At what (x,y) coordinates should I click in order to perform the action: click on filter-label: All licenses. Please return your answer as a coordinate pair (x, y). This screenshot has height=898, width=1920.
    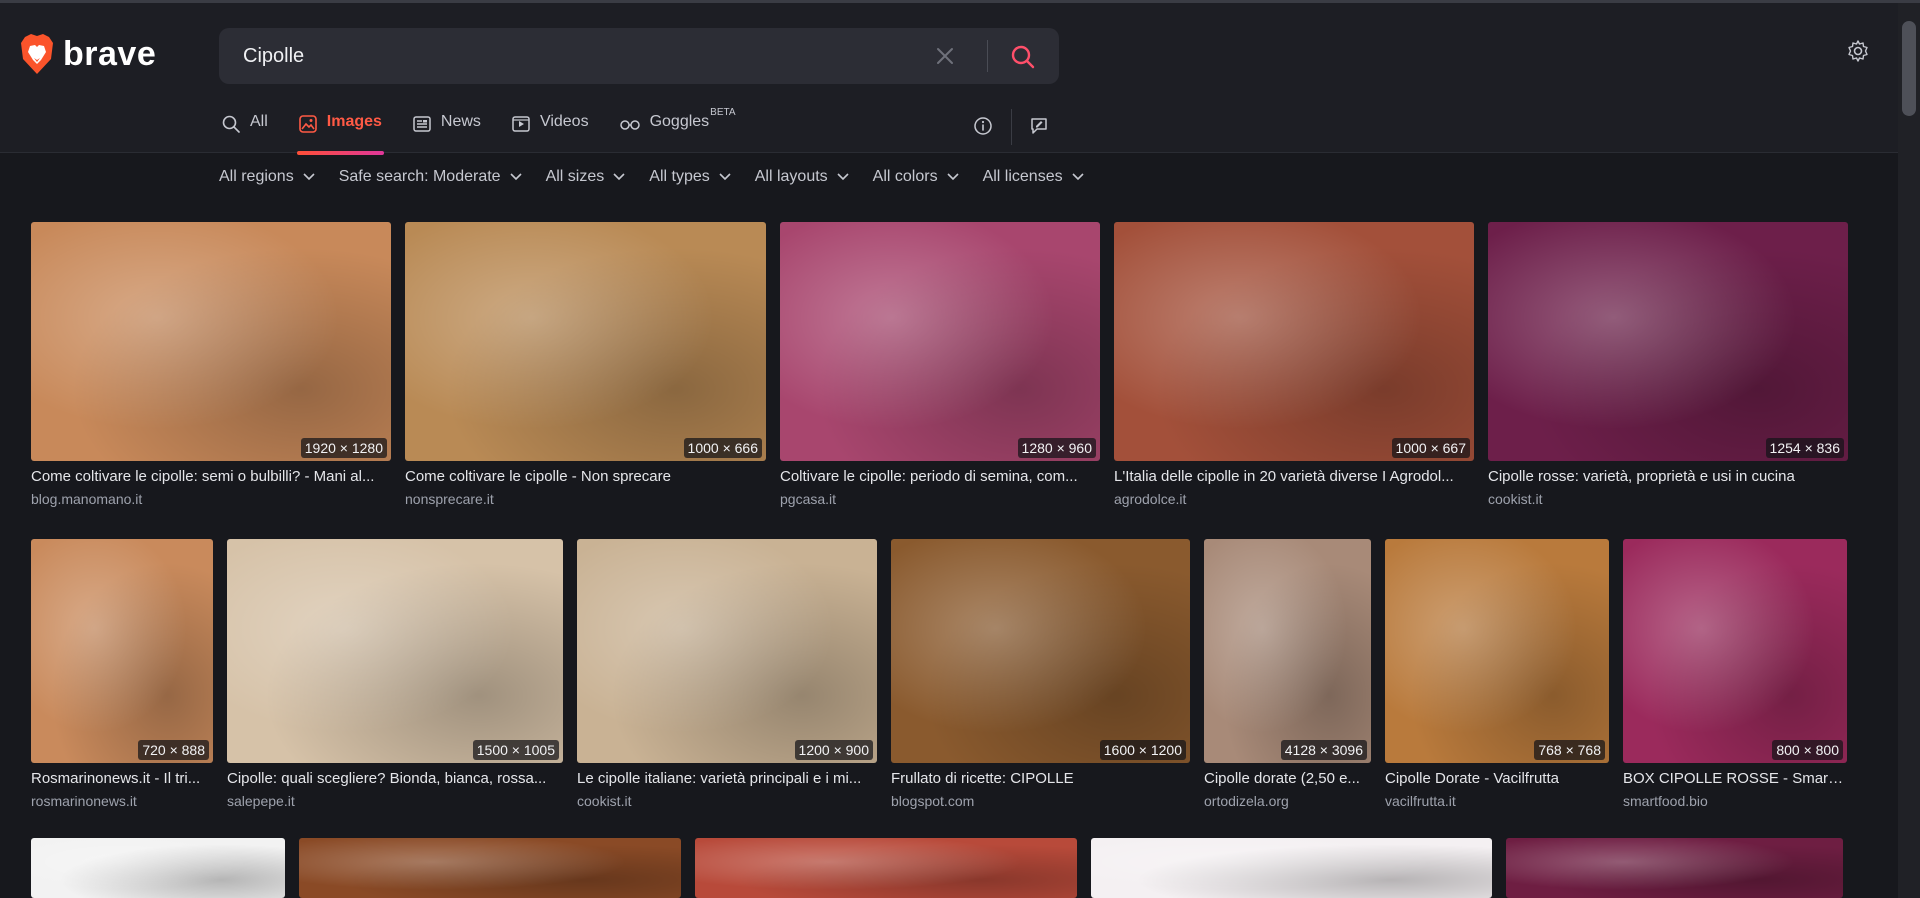
    Looking at the image, I should click on (1022, 176).